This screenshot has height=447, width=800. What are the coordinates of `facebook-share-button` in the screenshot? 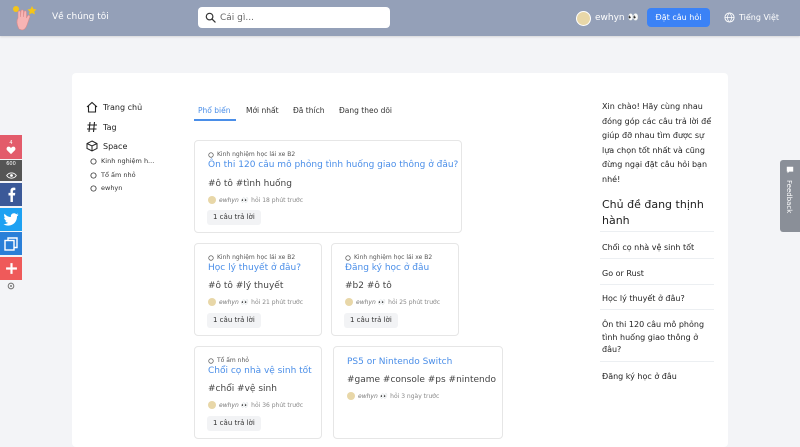 It's located at (11, 194).